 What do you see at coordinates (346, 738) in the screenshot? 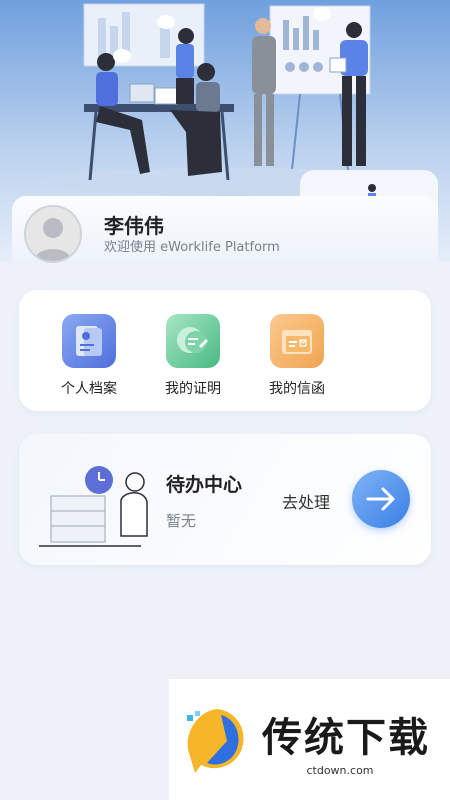
I see `watermark-brand: 传统下载` at bounding box center [346, 738].